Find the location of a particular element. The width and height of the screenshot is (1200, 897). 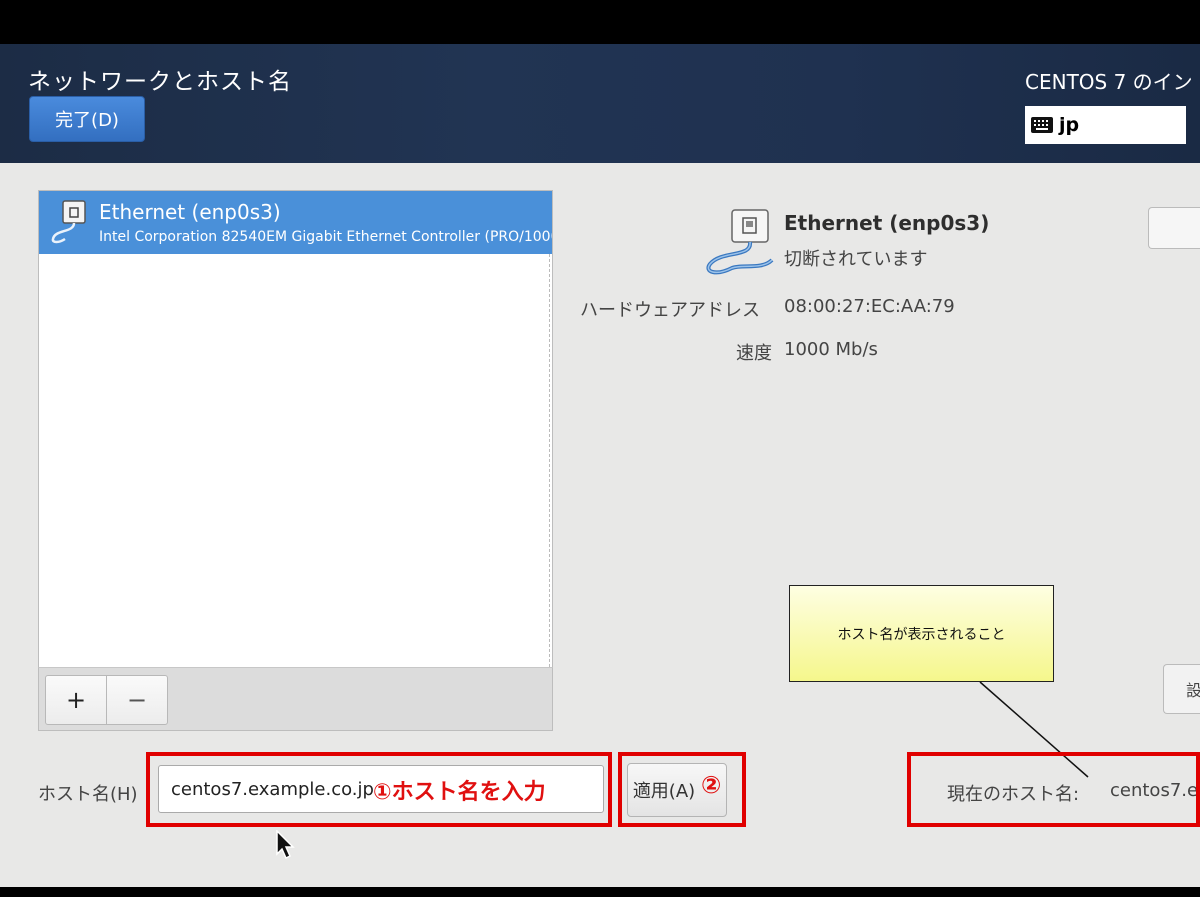

top-black-bar is located at coordinates (600, 22).